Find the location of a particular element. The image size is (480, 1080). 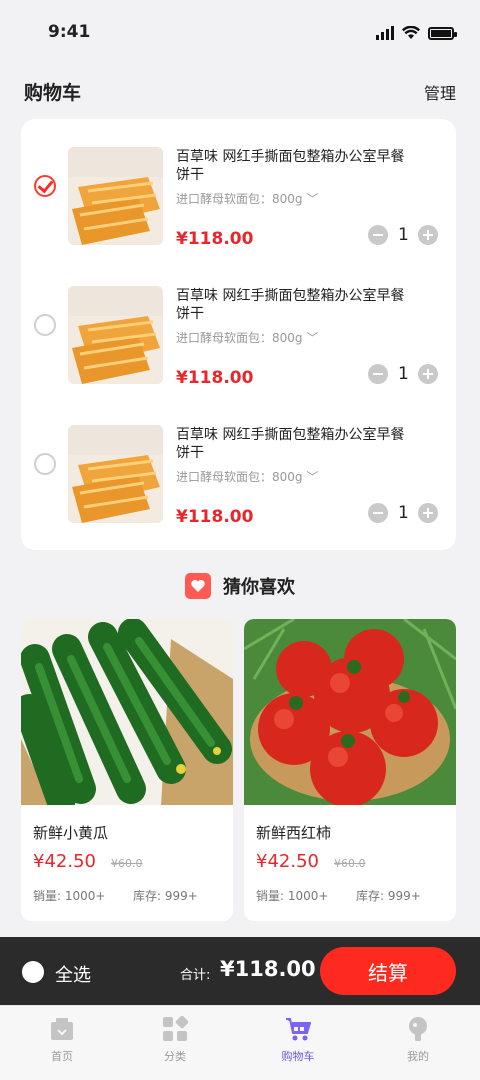

tab-bar: 首页 分类 购物车 我的 is located at coordinates (240, 1042).